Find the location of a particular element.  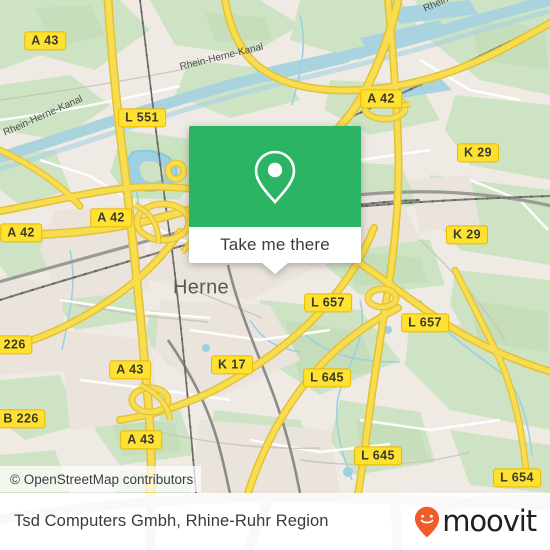

osm-attribution-text: © OpenStreetMap contributors is located at coordinates (102, 479).